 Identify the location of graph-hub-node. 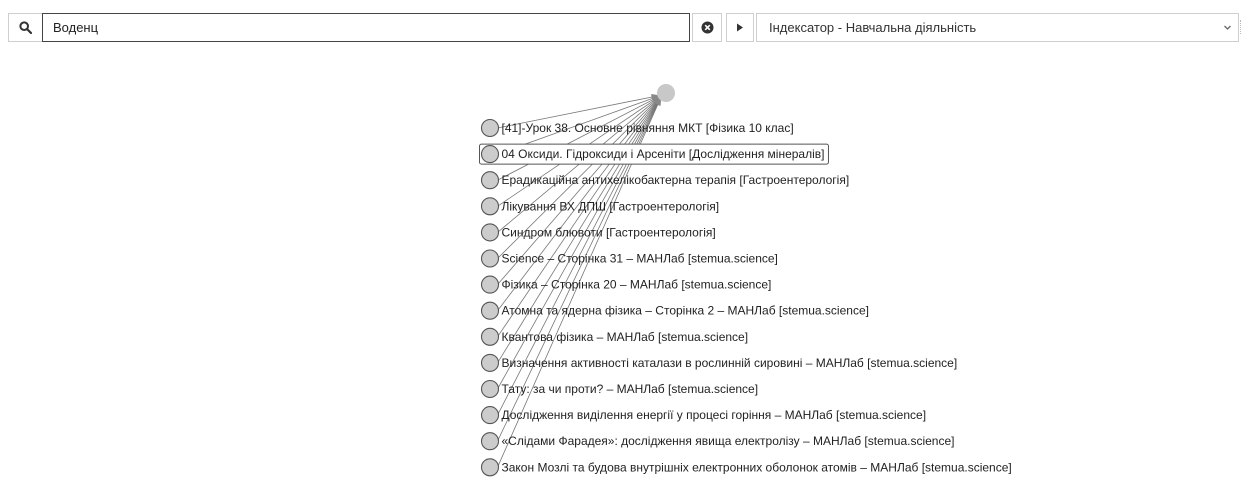
(666, 93).